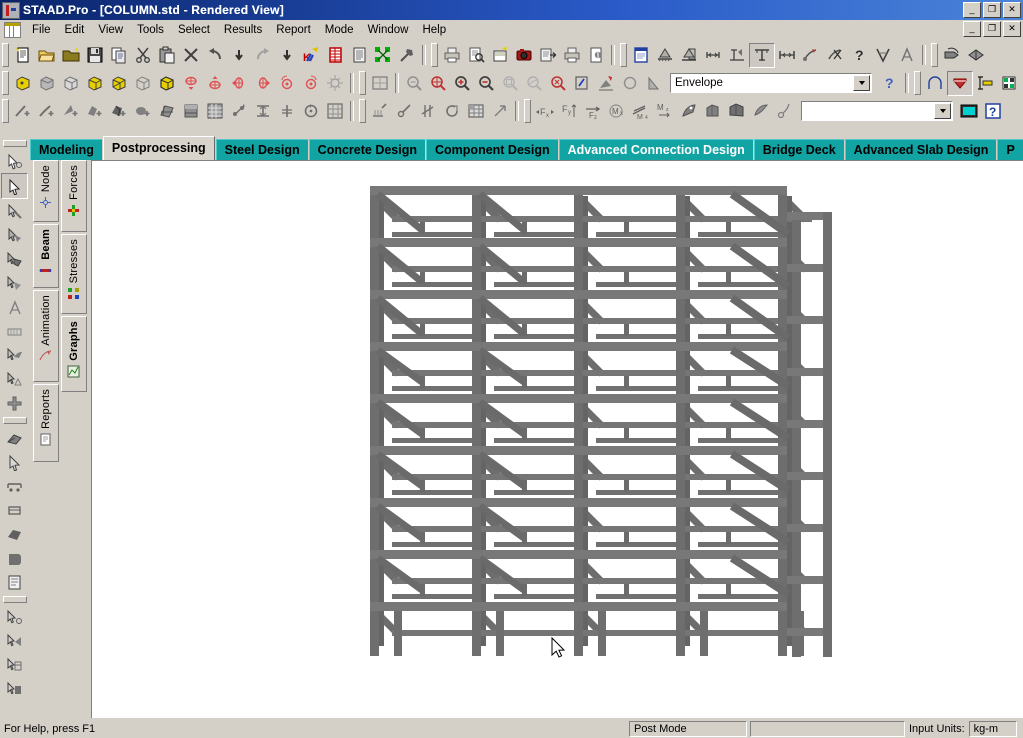 This screenshot has width=1023, height=738. I want to click on cut-button, so click(143, 55).